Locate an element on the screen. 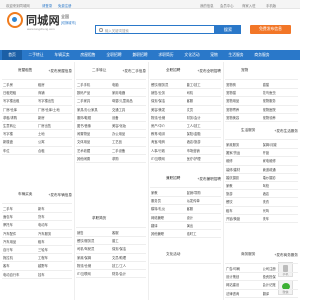  pet-section-title: 宠物 is located at coordinates (244, 70).